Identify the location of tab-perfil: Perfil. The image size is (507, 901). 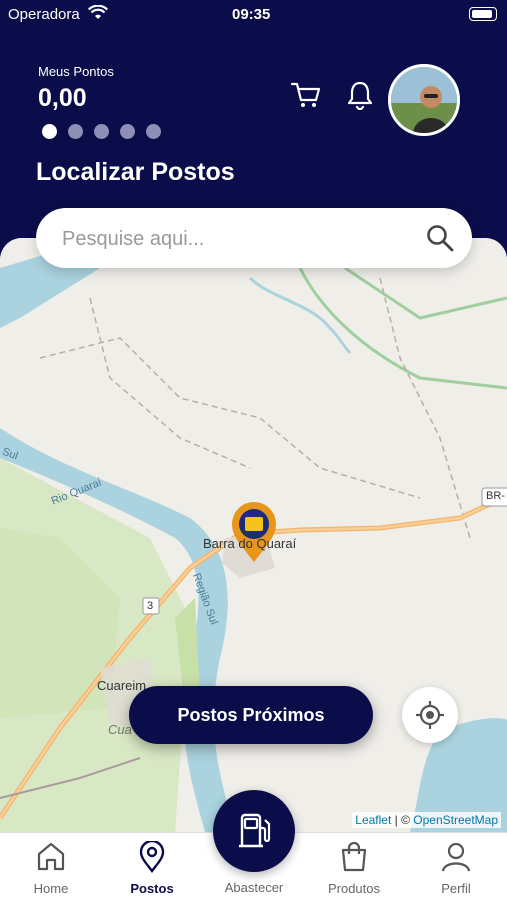
(456, 867).